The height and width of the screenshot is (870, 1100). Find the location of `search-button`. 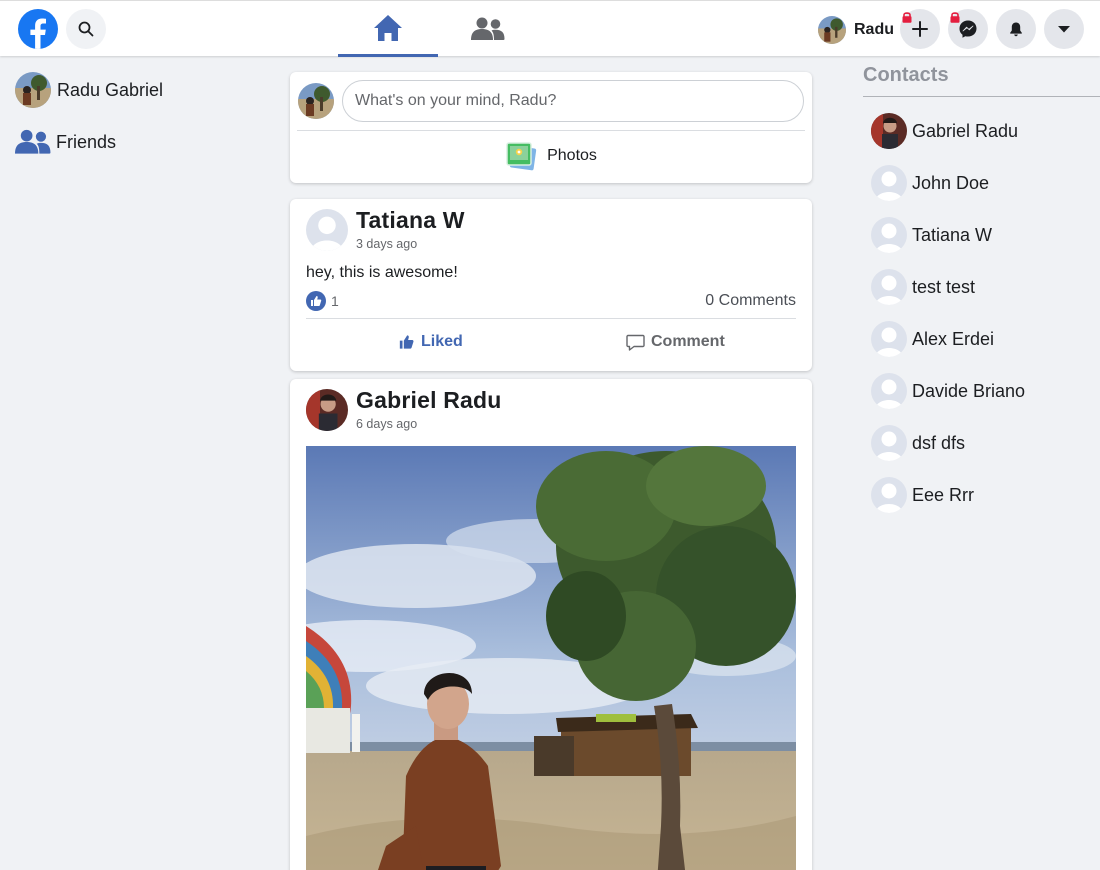

search-button is located at coordinates (86, 29).